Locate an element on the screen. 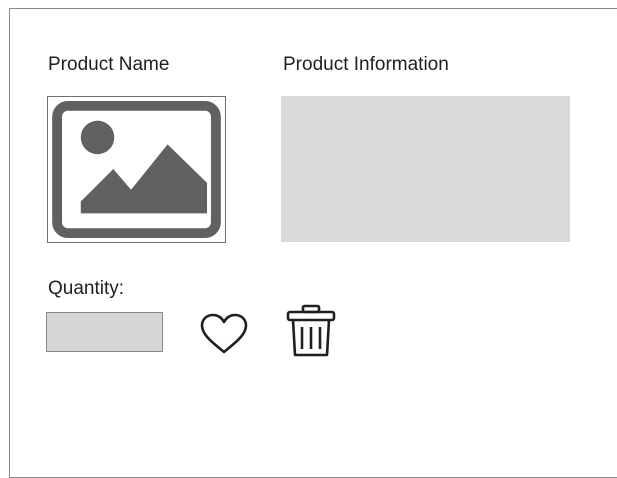  product-name-label: Product Name is located at coordinates (109, 64).